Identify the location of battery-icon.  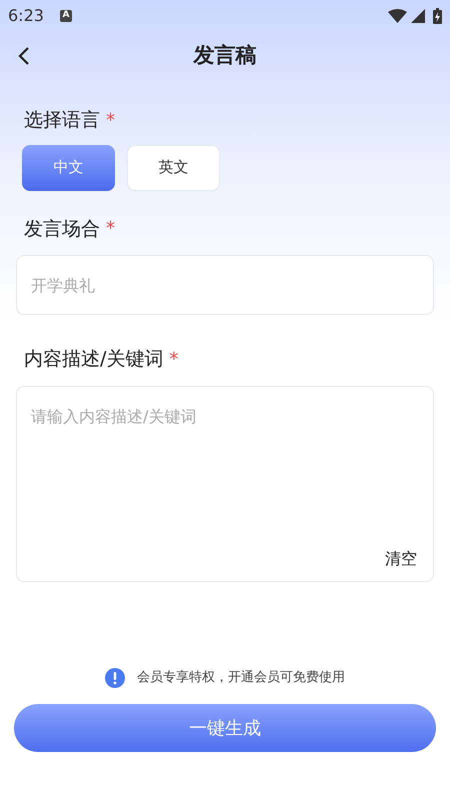
(437, 16).